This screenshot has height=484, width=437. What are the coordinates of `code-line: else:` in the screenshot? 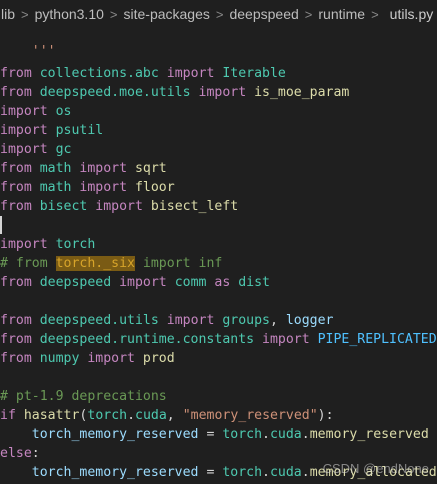 It's located at (20, 453).